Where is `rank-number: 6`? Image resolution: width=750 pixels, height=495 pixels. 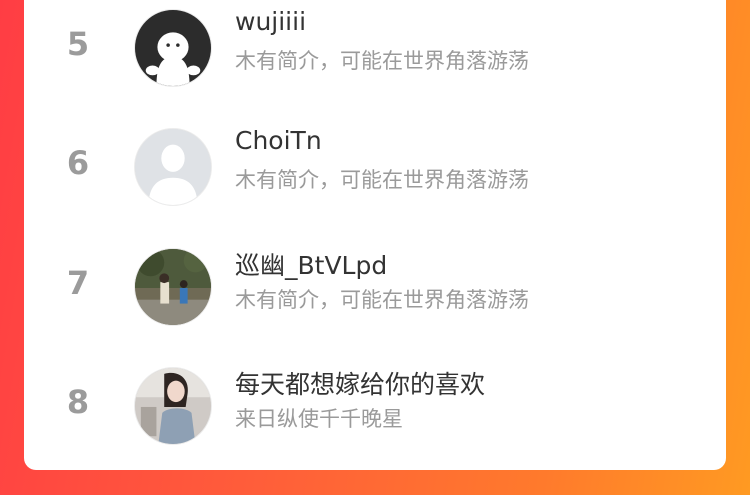
rank-number: 6 is located at coordinates (78, 163).